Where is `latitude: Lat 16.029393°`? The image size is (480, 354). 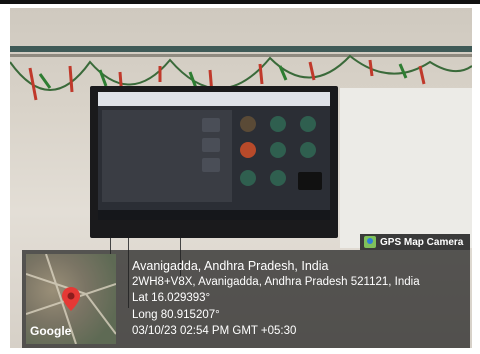
latitude: Lat 16.029393° is located at coordinates (171, 298).